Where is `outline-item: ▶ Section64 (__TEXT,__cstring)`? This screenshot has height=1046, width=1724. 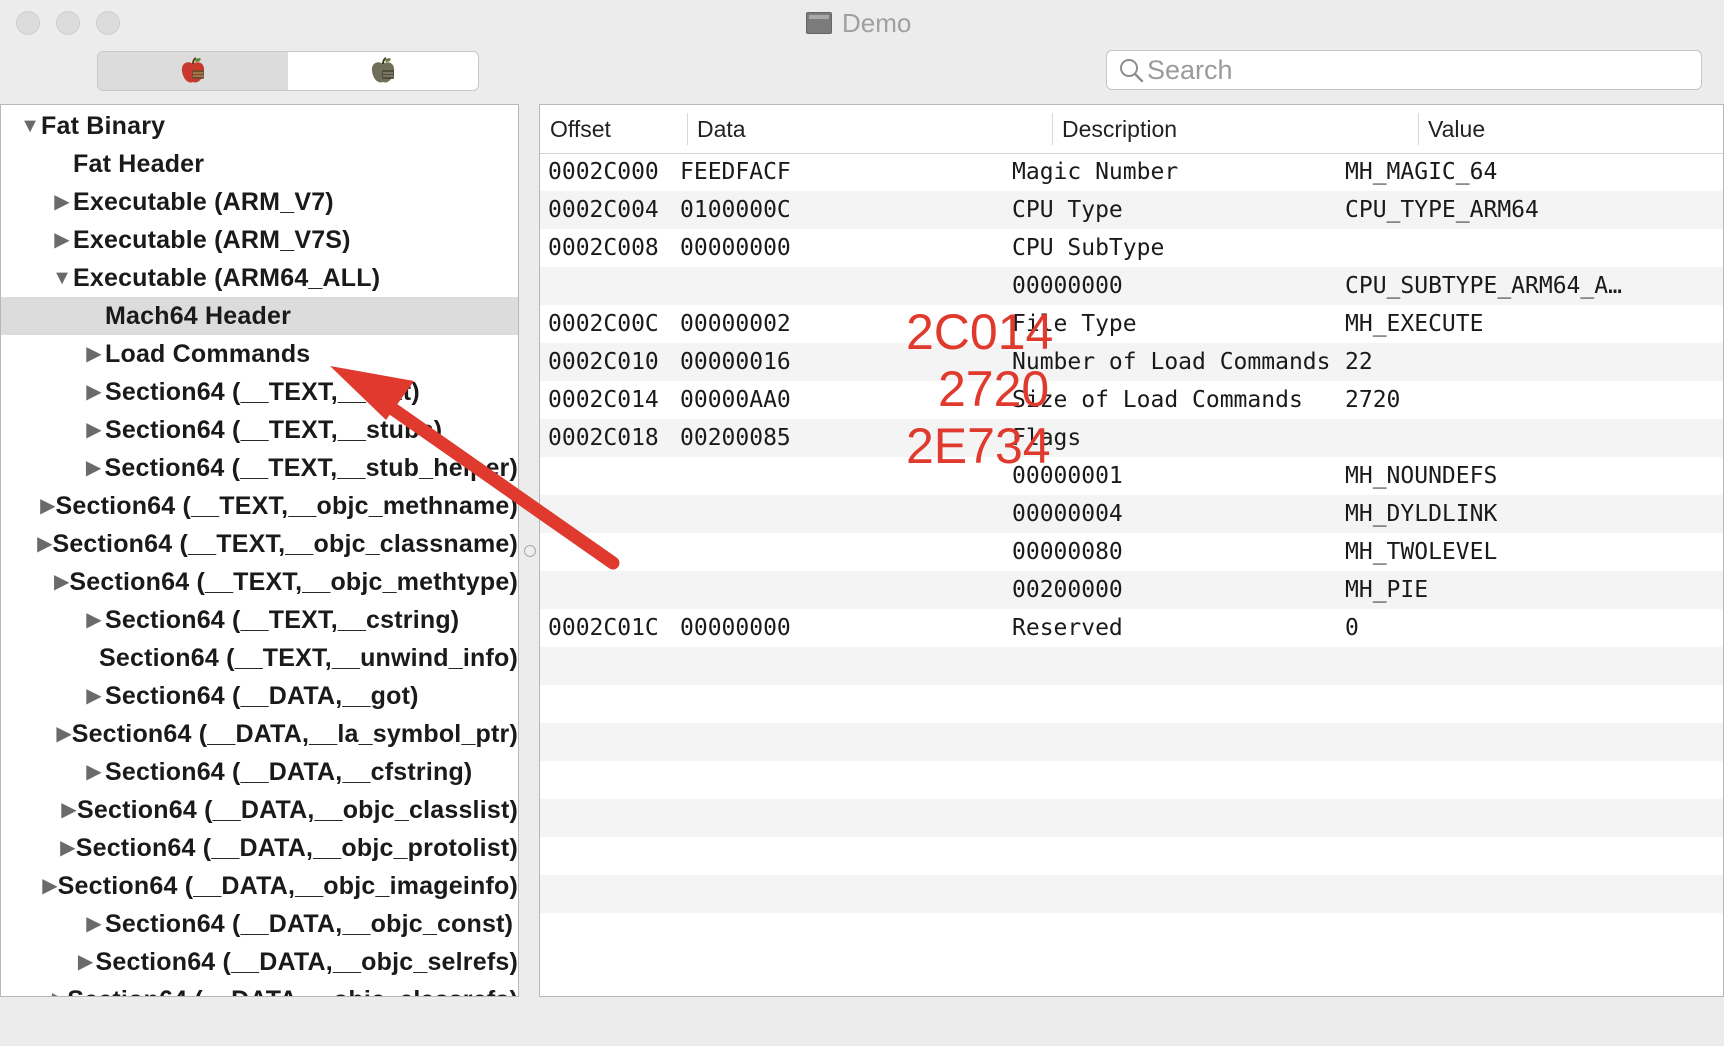 outline-item: ▶ Section64 (__TEXT,__cstring) is located at coordinates (259, 620).